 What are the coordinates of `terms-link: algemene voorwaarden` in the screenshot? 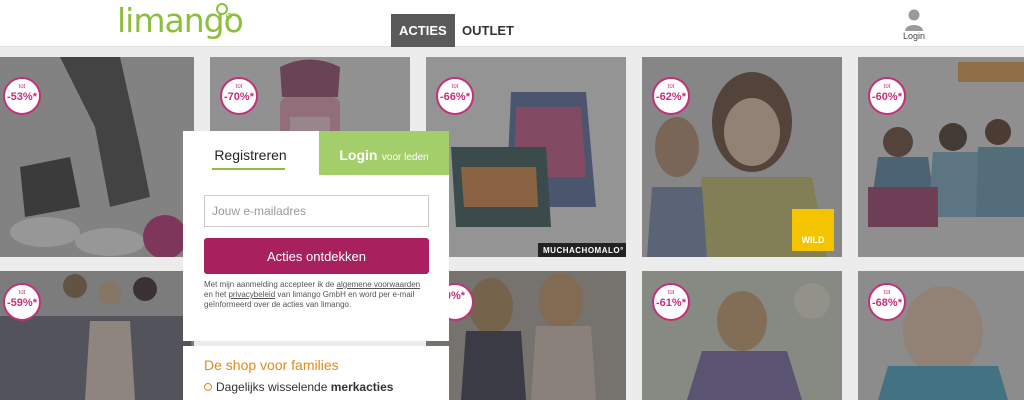 It's located at (379, 284).